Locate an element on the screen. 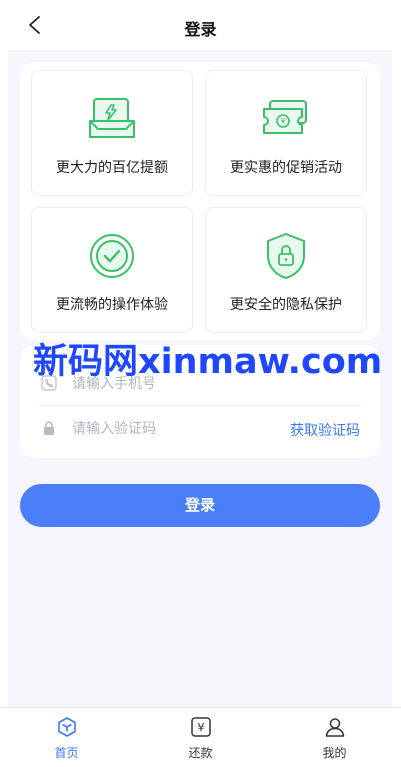 This screenshot has width=401, height=767. bottom-tab-bar: 首页 ¥ 还款 我的 is located at coordinates (200, 737).